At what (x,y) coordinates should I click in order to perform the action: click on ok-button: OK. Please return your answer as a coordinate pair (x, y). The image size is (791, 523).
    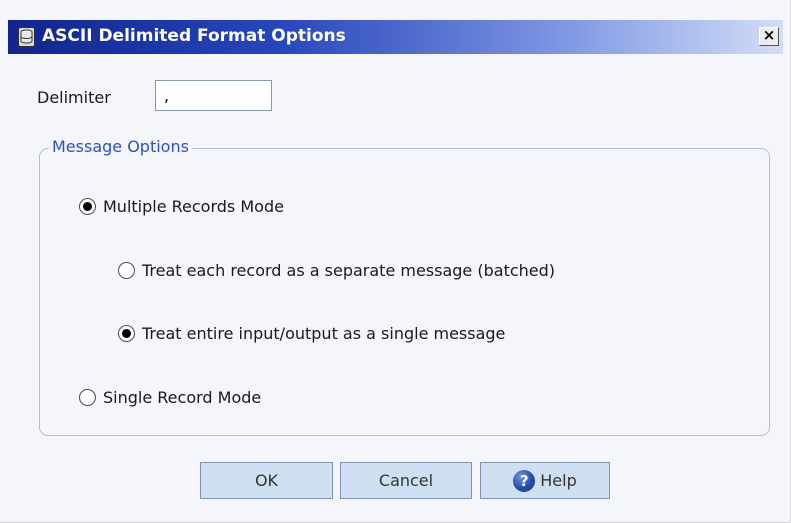
    Looking at the image, I should click on (266, 480).